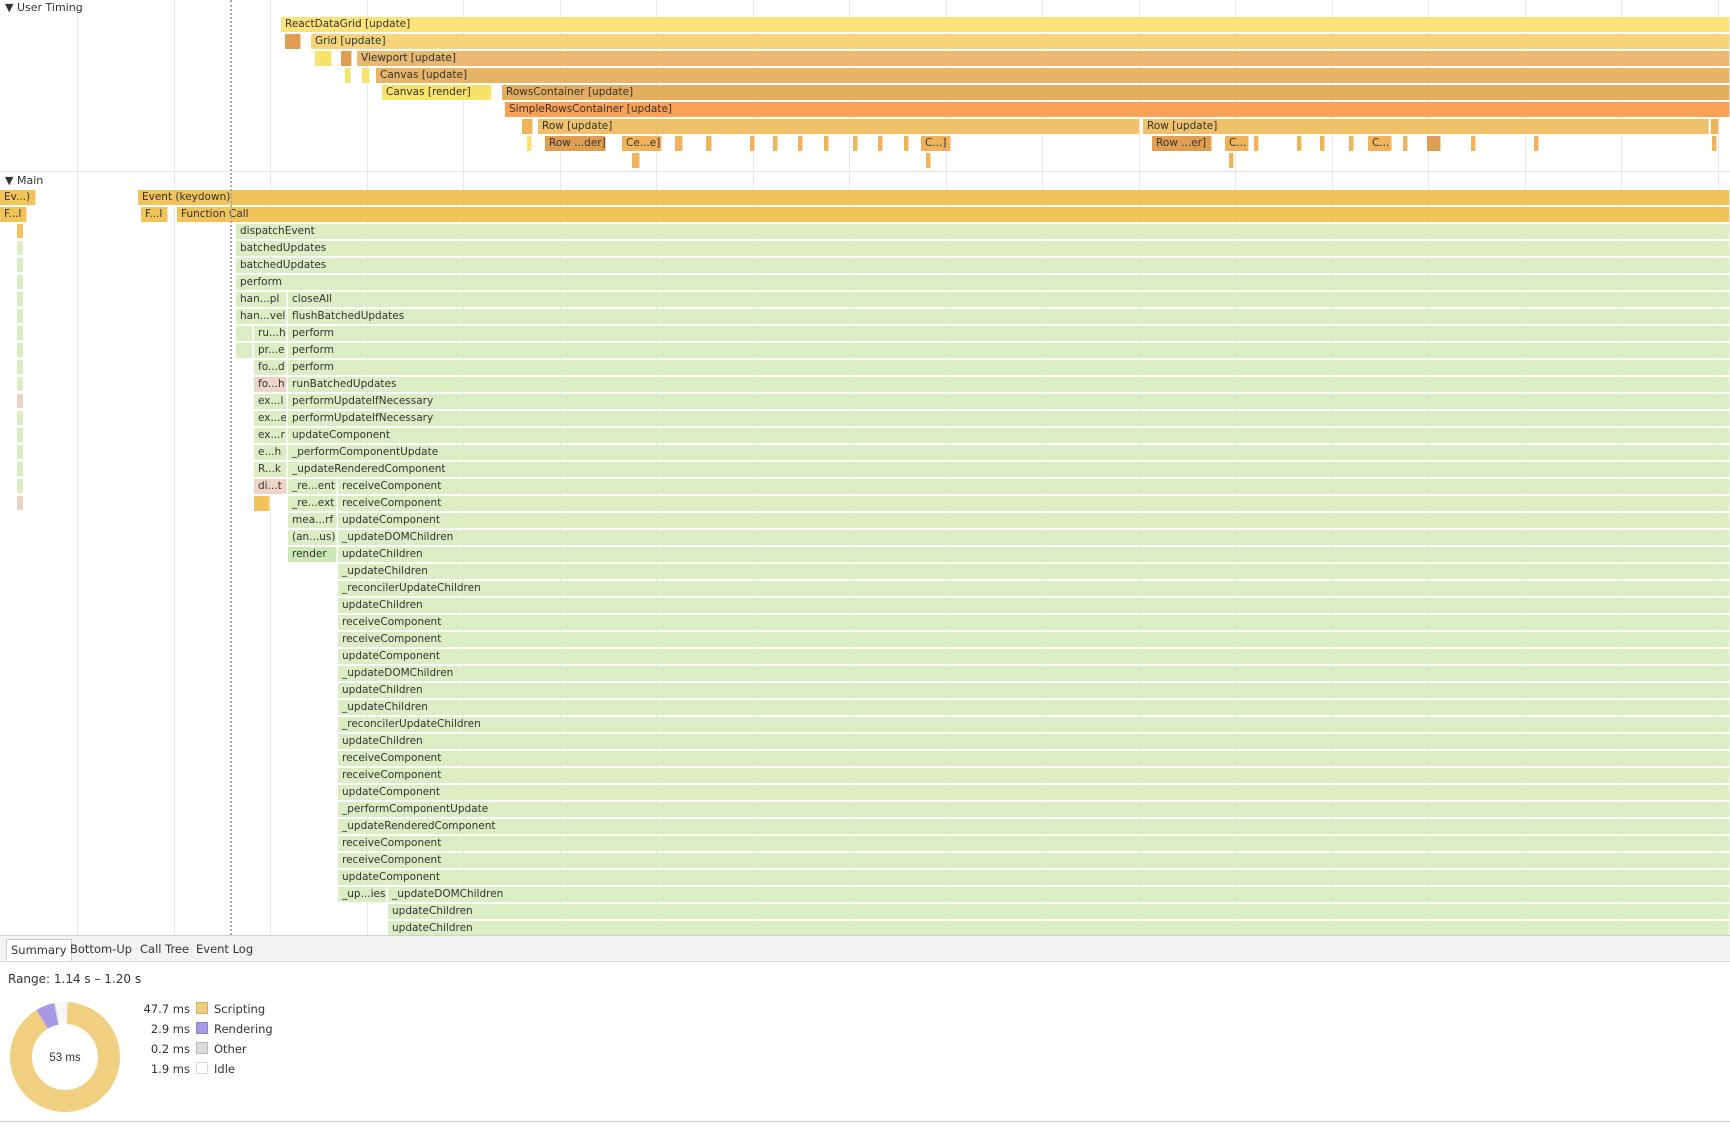 The image size is (1730, 1130). I want to click on call-short: di...t, so click(270, 486).